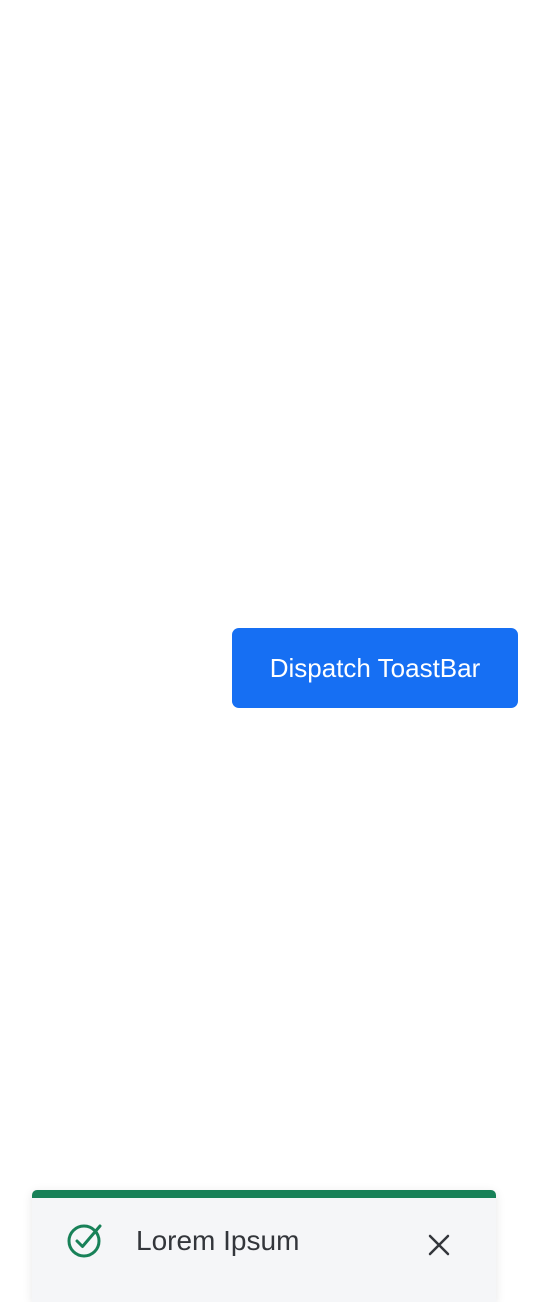  I want to click on check-circle-icon, so click(84, 1241).